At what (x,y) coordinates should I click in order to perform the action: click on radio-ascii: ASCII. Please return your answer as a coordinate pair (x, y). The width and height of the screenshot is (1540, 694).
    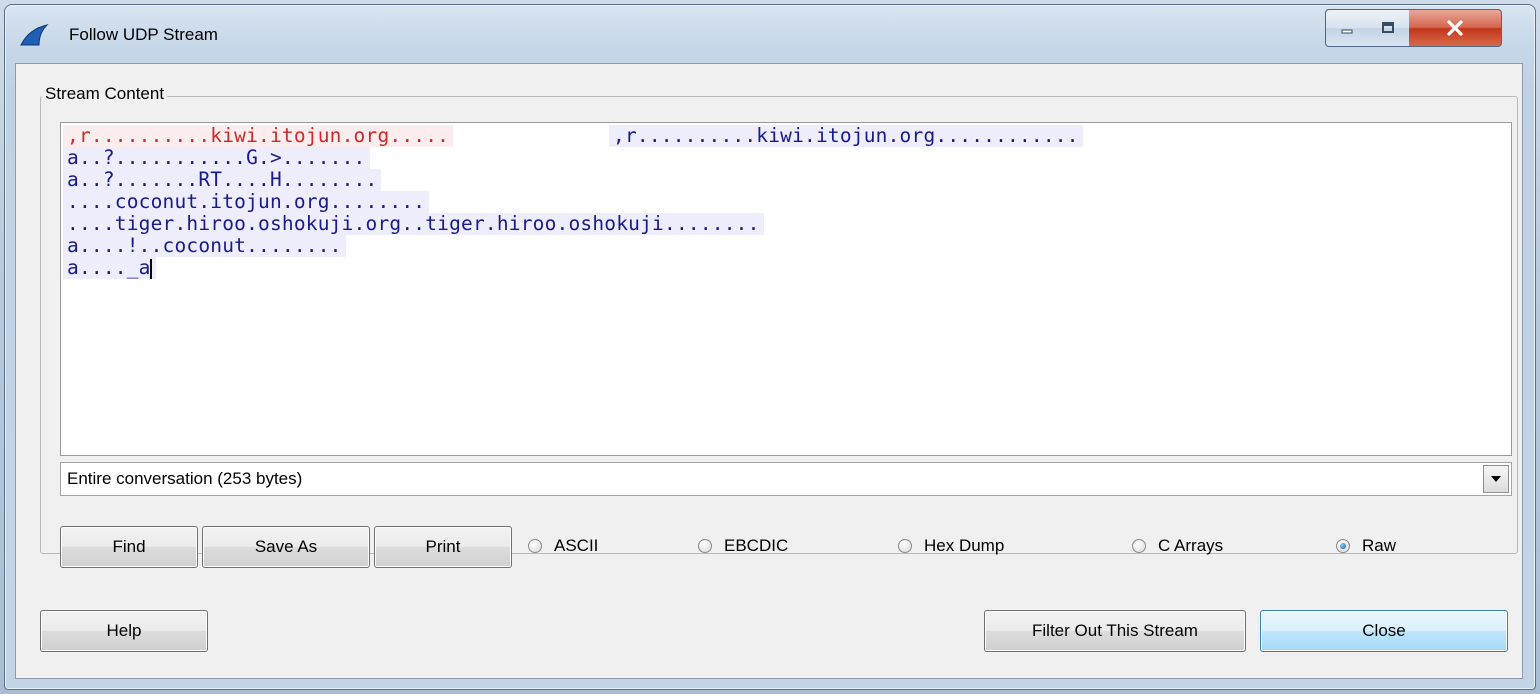
    Looking at the image, I should click on (563, 546).